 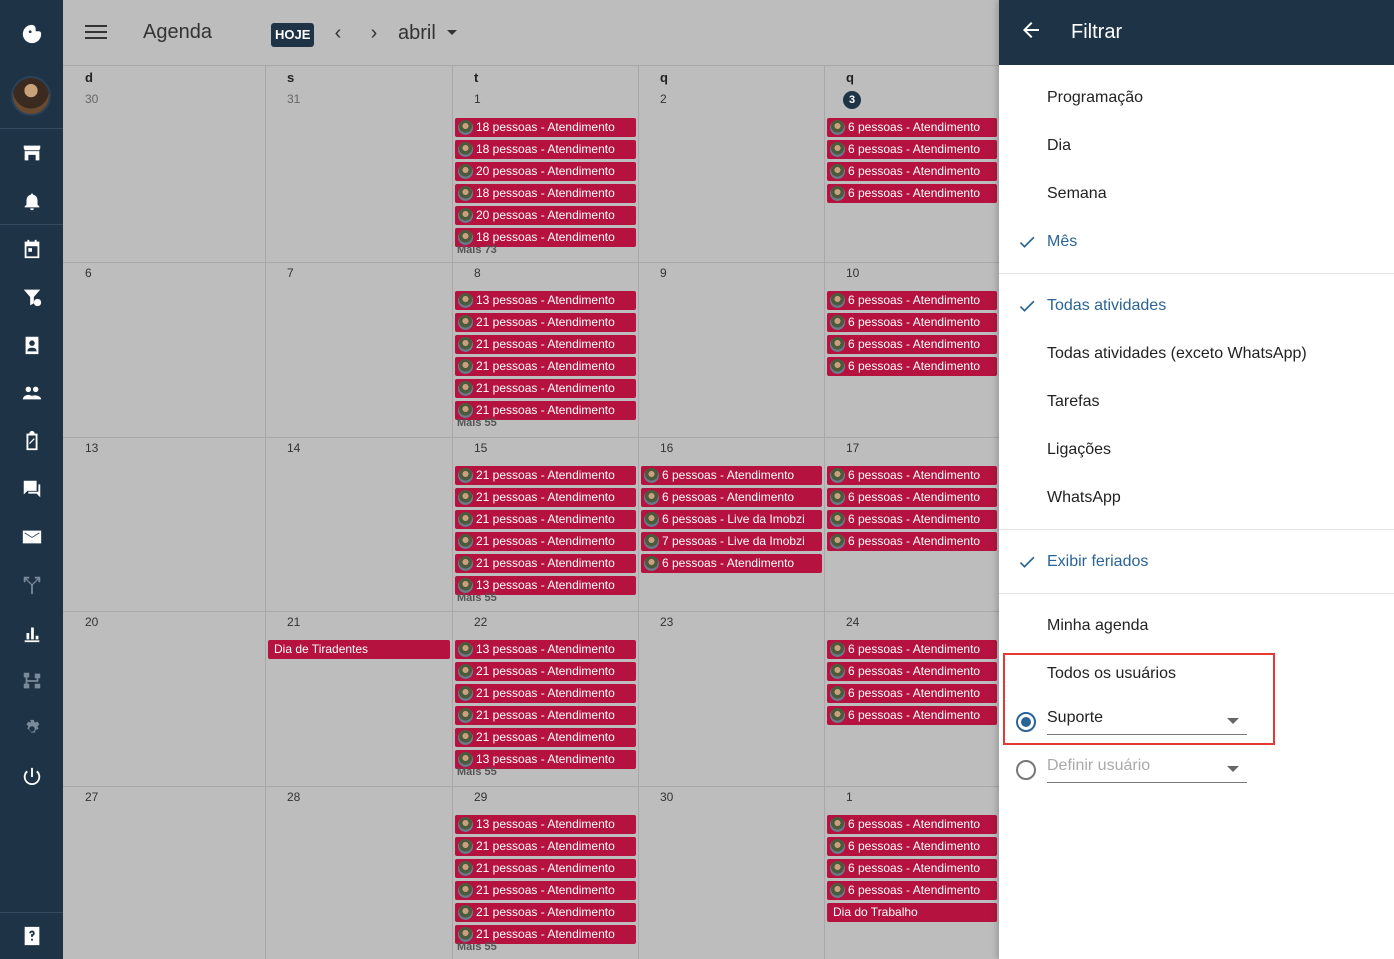 What do you see at coordinates (293, 99) in the screenshot?
I see `day-number: 31` at bounding box center [293, 99].